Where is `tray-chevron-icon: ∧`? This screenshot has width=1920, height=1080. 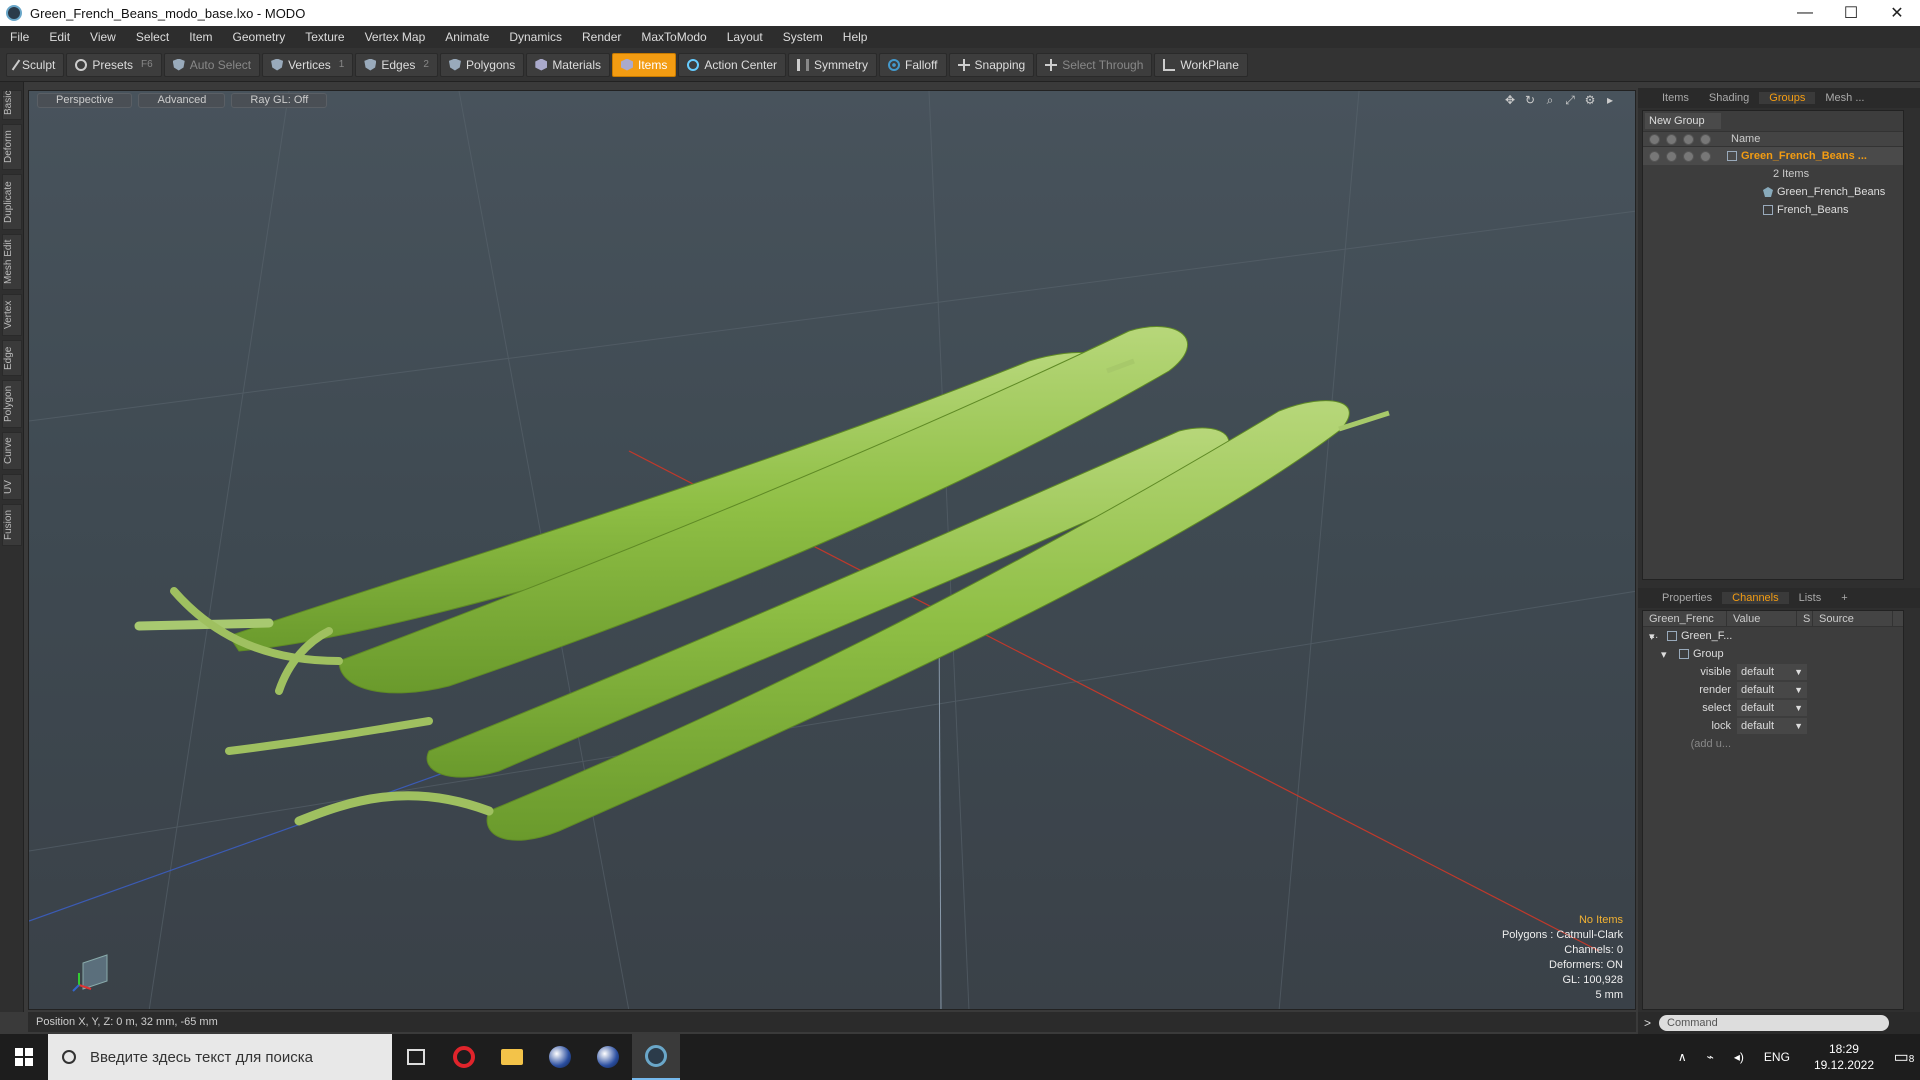 tray-chevron-icon: ∧ is located at coordinates (1682, 1057).